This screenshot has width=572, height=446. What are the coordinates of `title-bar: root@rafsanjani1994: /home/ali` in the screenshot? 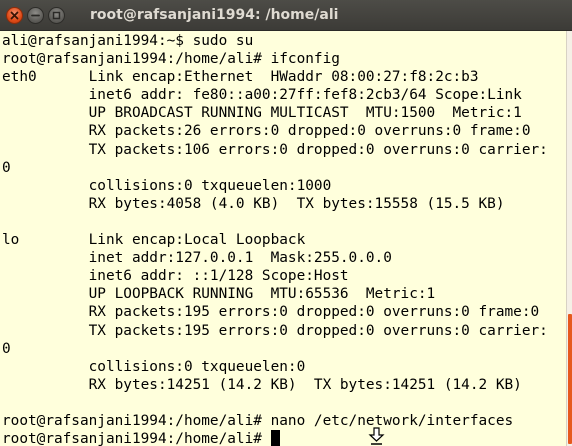 It's located at (286, 15).